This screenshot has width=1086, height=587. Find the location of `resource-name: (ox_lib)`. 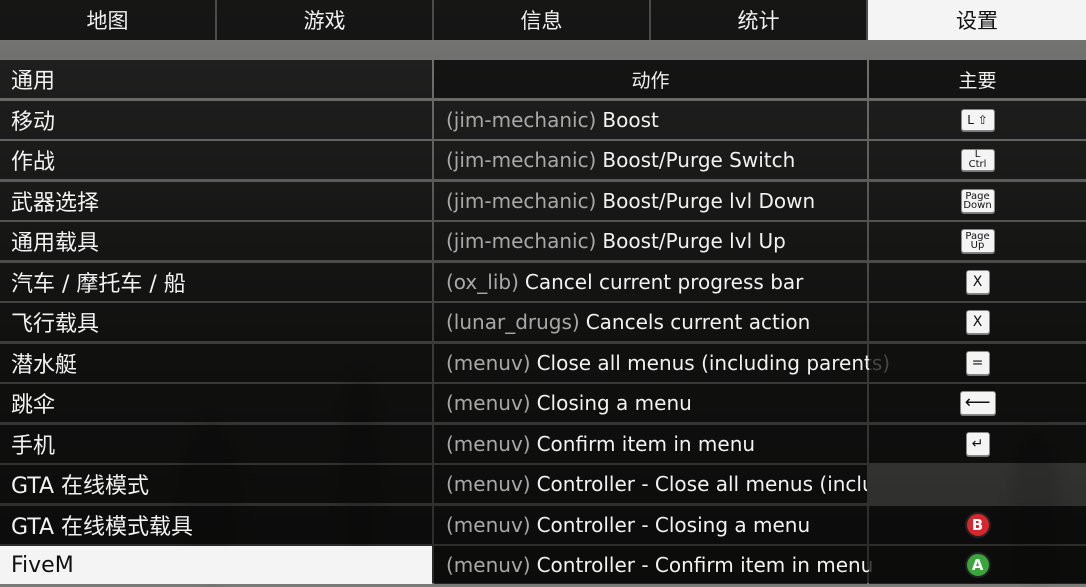

resource-name: (ox_lib) is located at coordinates (482, 281).